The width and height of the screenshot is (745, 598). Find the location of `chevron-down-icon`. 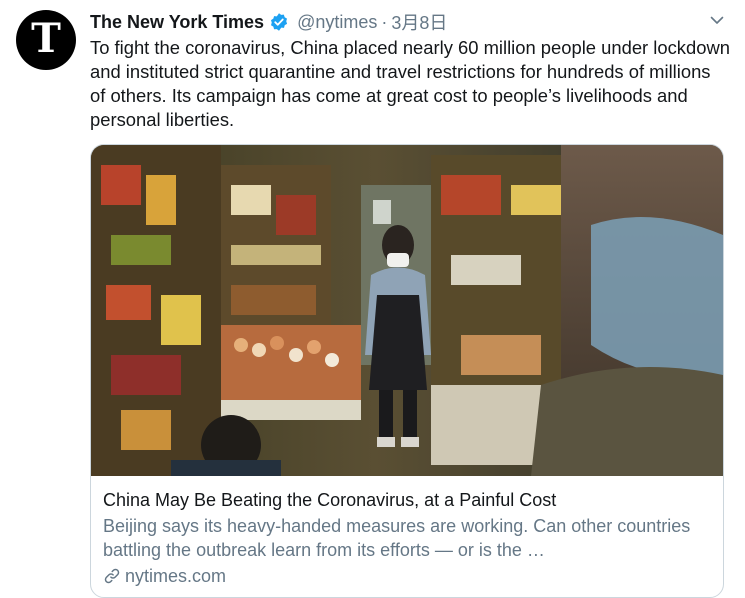

chevron-down-icon is located at coordinates (717, 20).